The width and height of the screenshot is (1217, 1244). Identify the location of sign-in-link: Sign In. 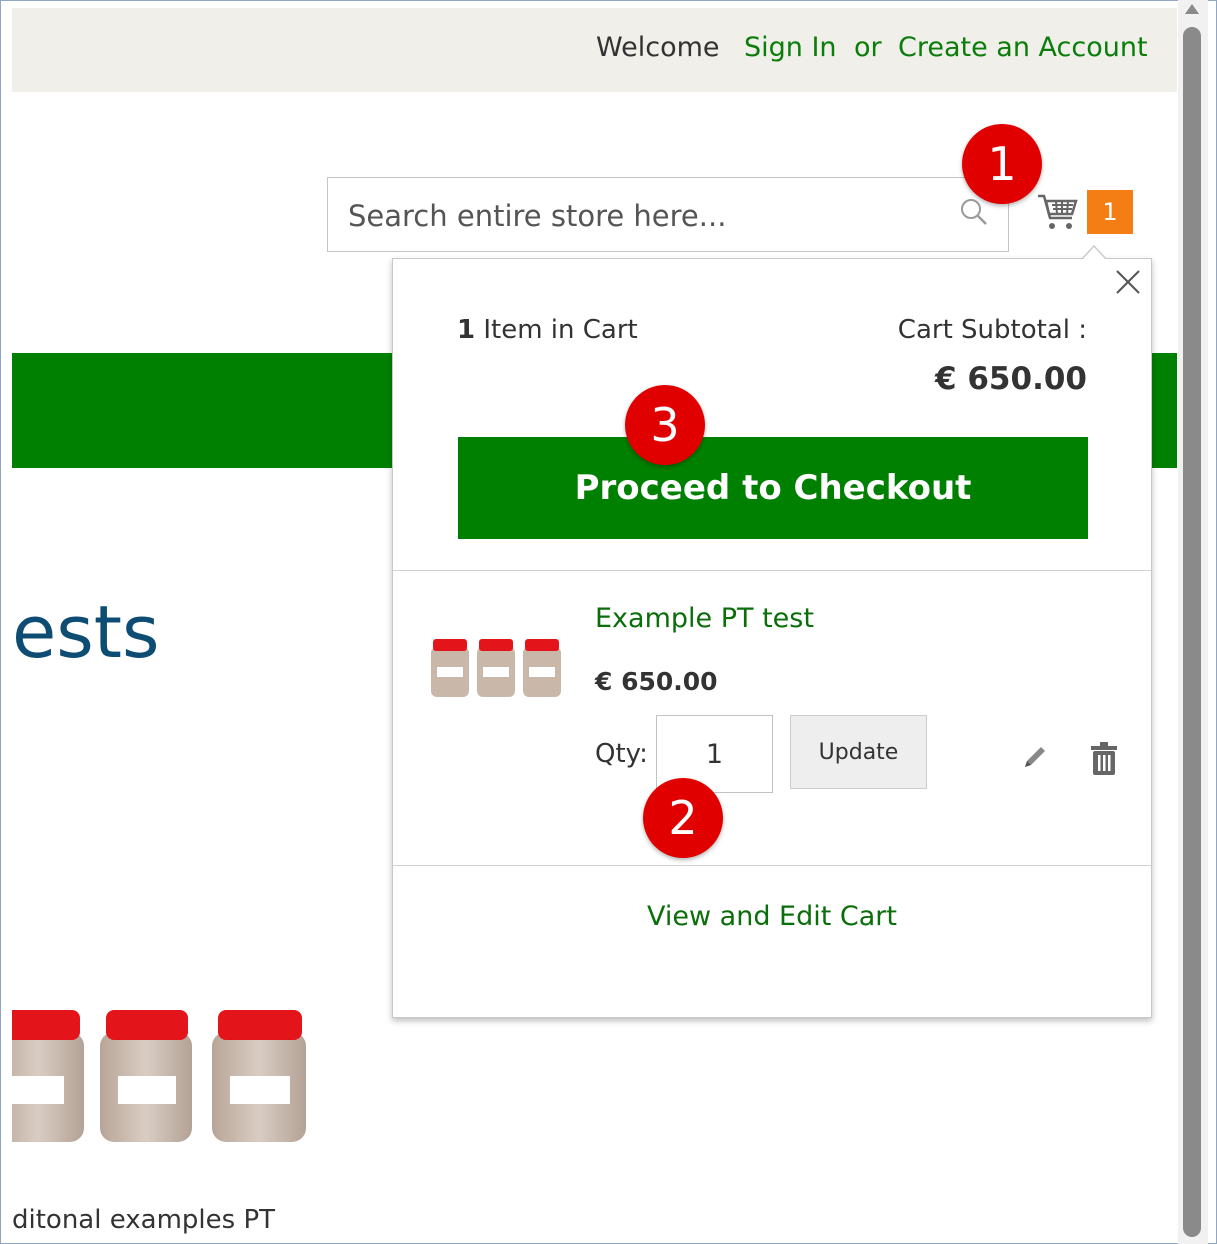
(790, 47).